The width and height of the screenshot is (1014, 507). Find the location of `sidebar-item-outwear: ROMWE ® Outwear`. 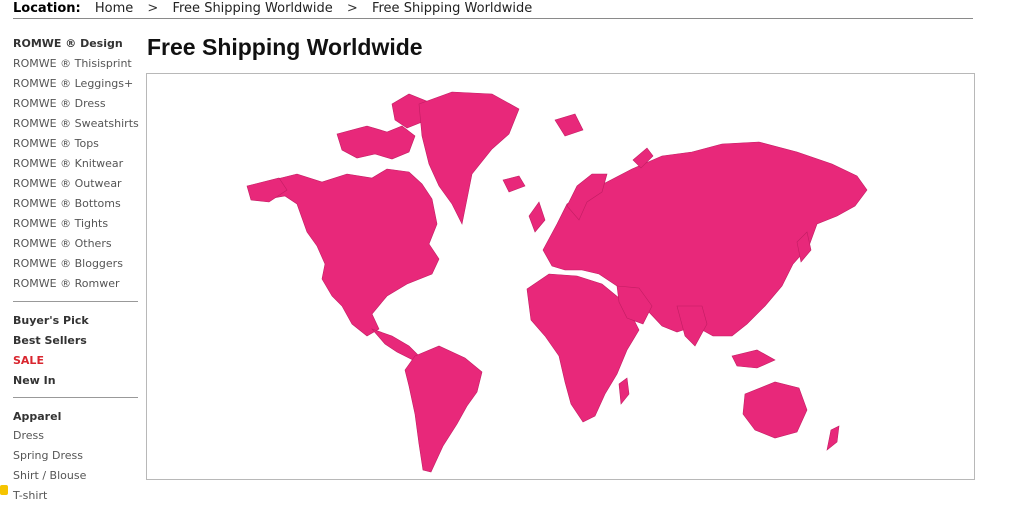

sidebar-item-outwear: ROMWE ® Outwear is located at coordinates (75, 185).